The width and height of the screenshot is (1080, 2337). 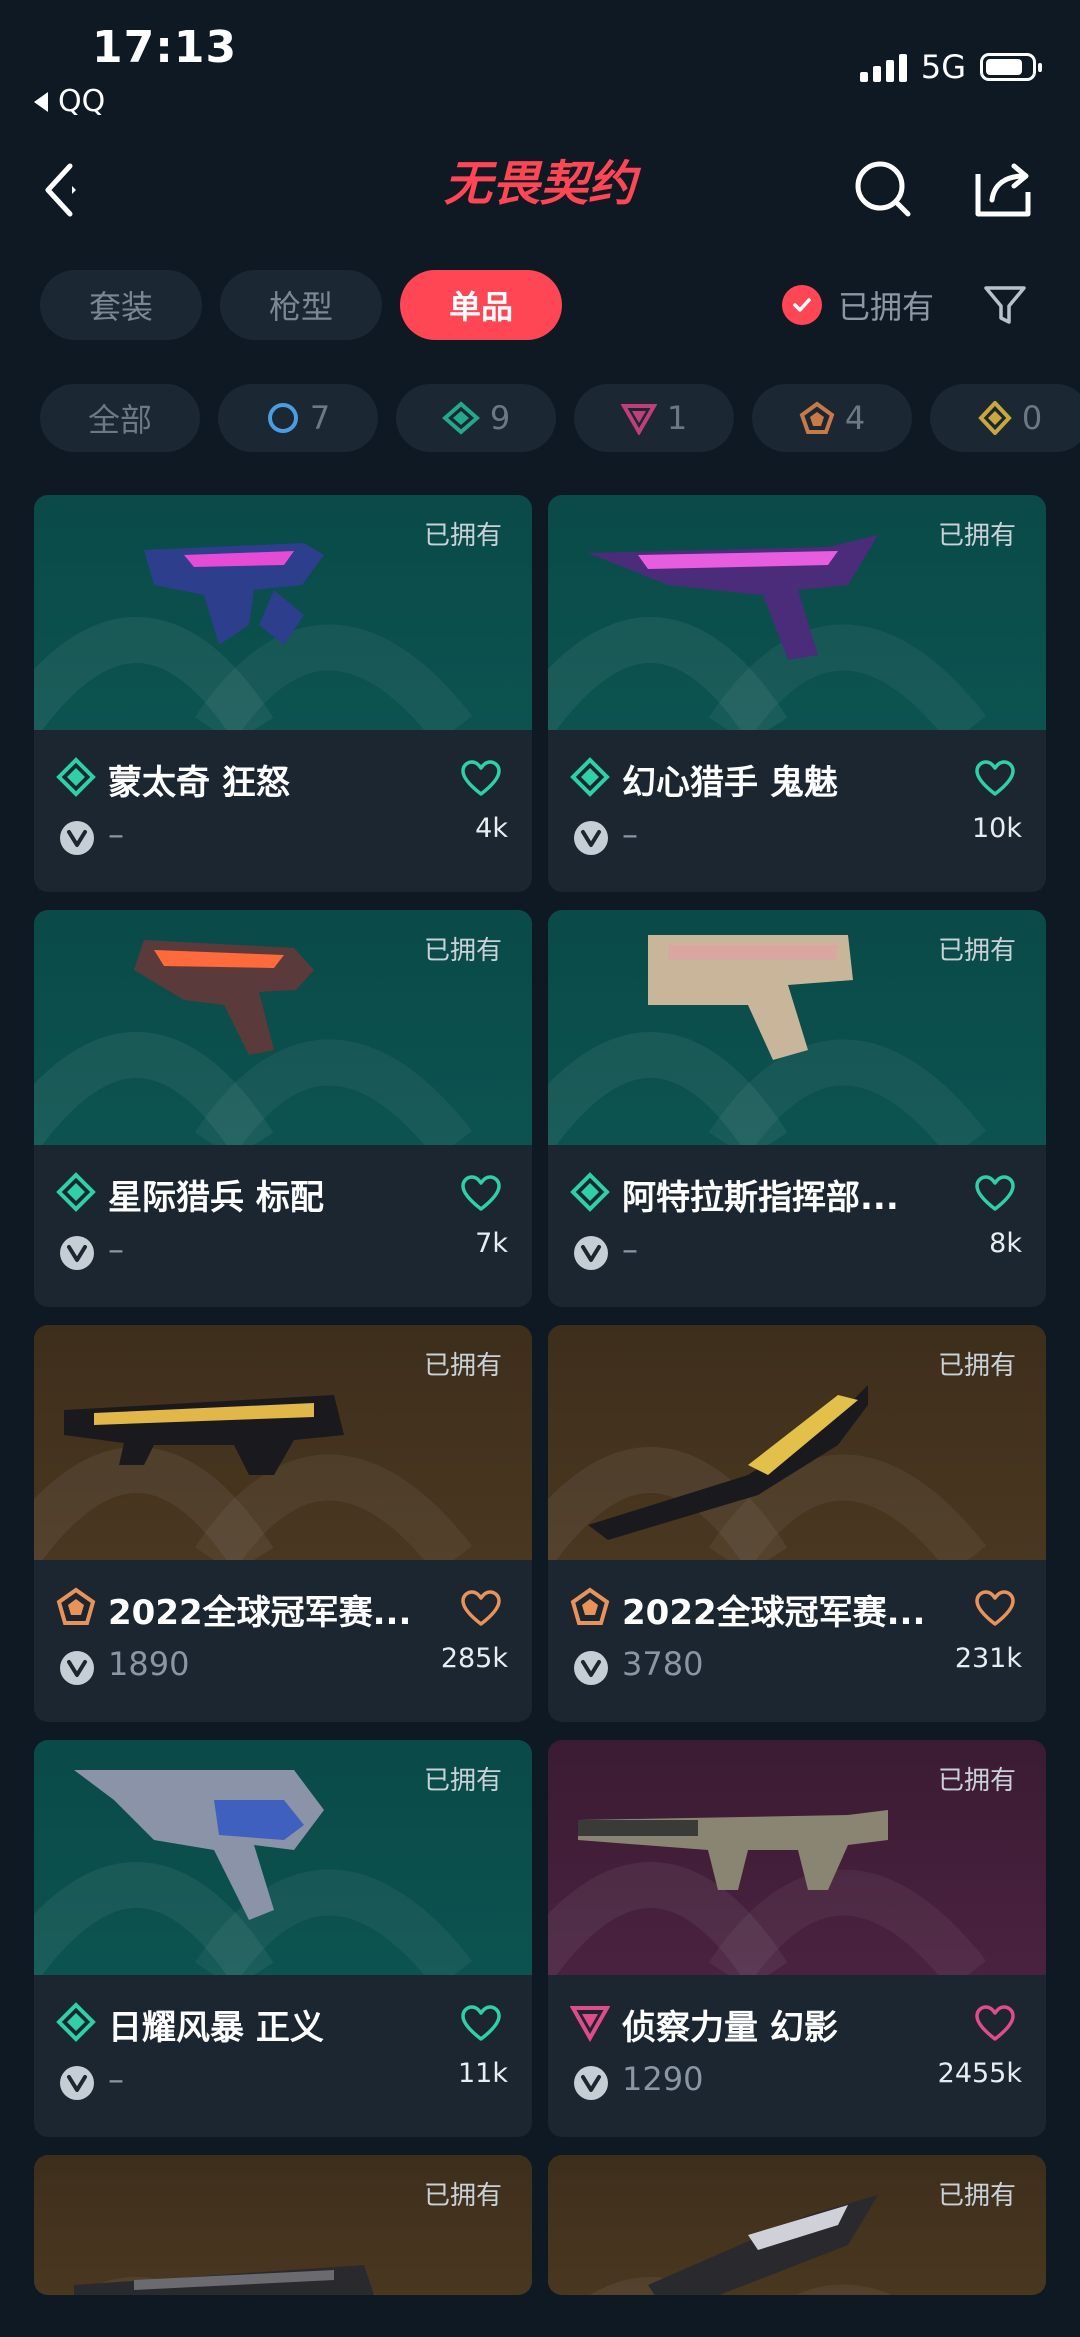 What do you see at coordinates (283, 1108) in the screenshot?
I see `skin-card-3: 已拥有 星际猎兵 标配 – 7k` at bounding box center [283, 1108].